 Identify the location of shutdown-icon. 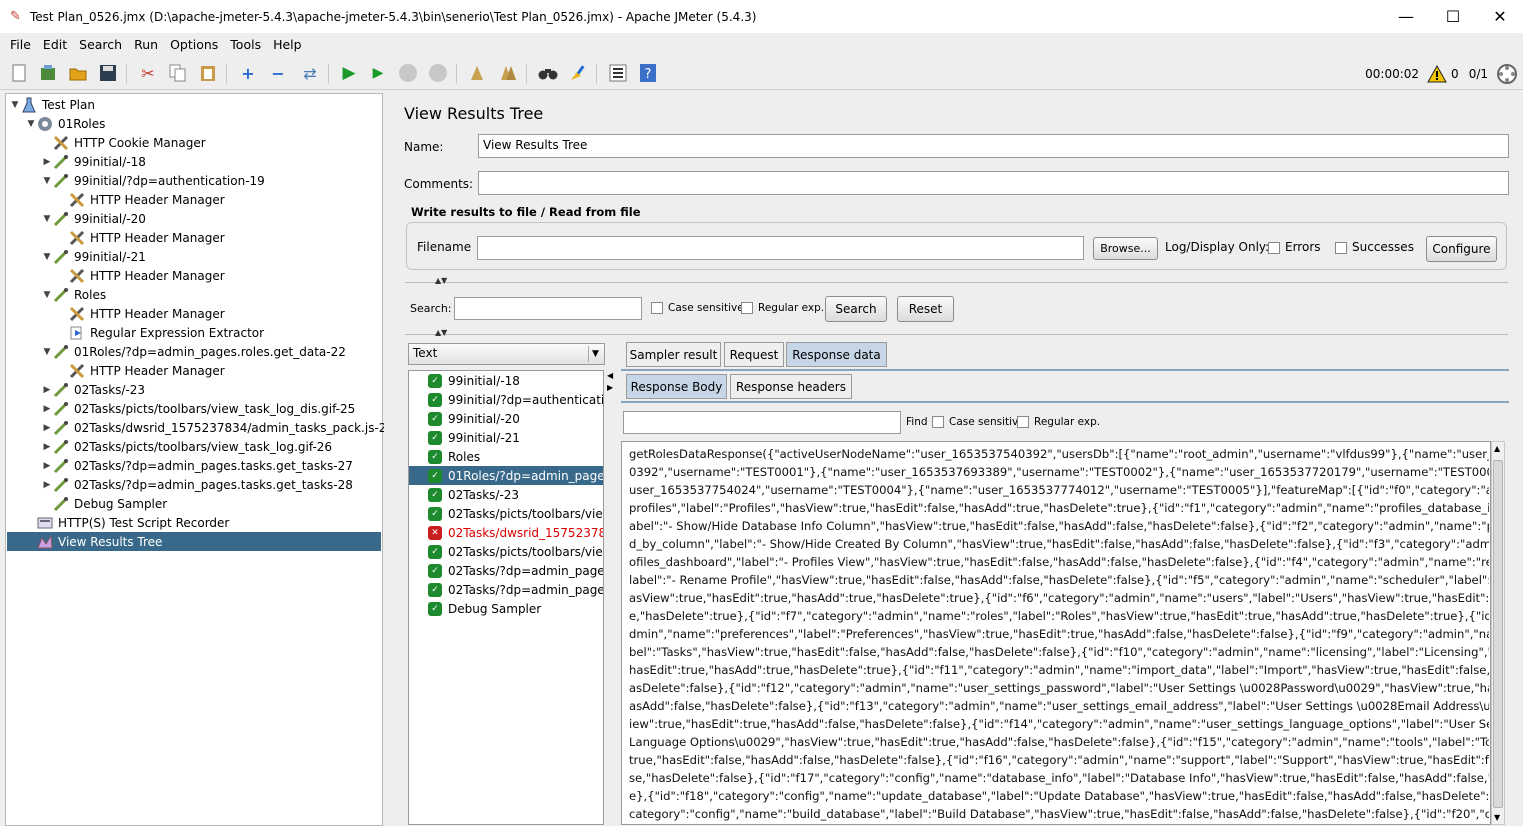
(438, 73).